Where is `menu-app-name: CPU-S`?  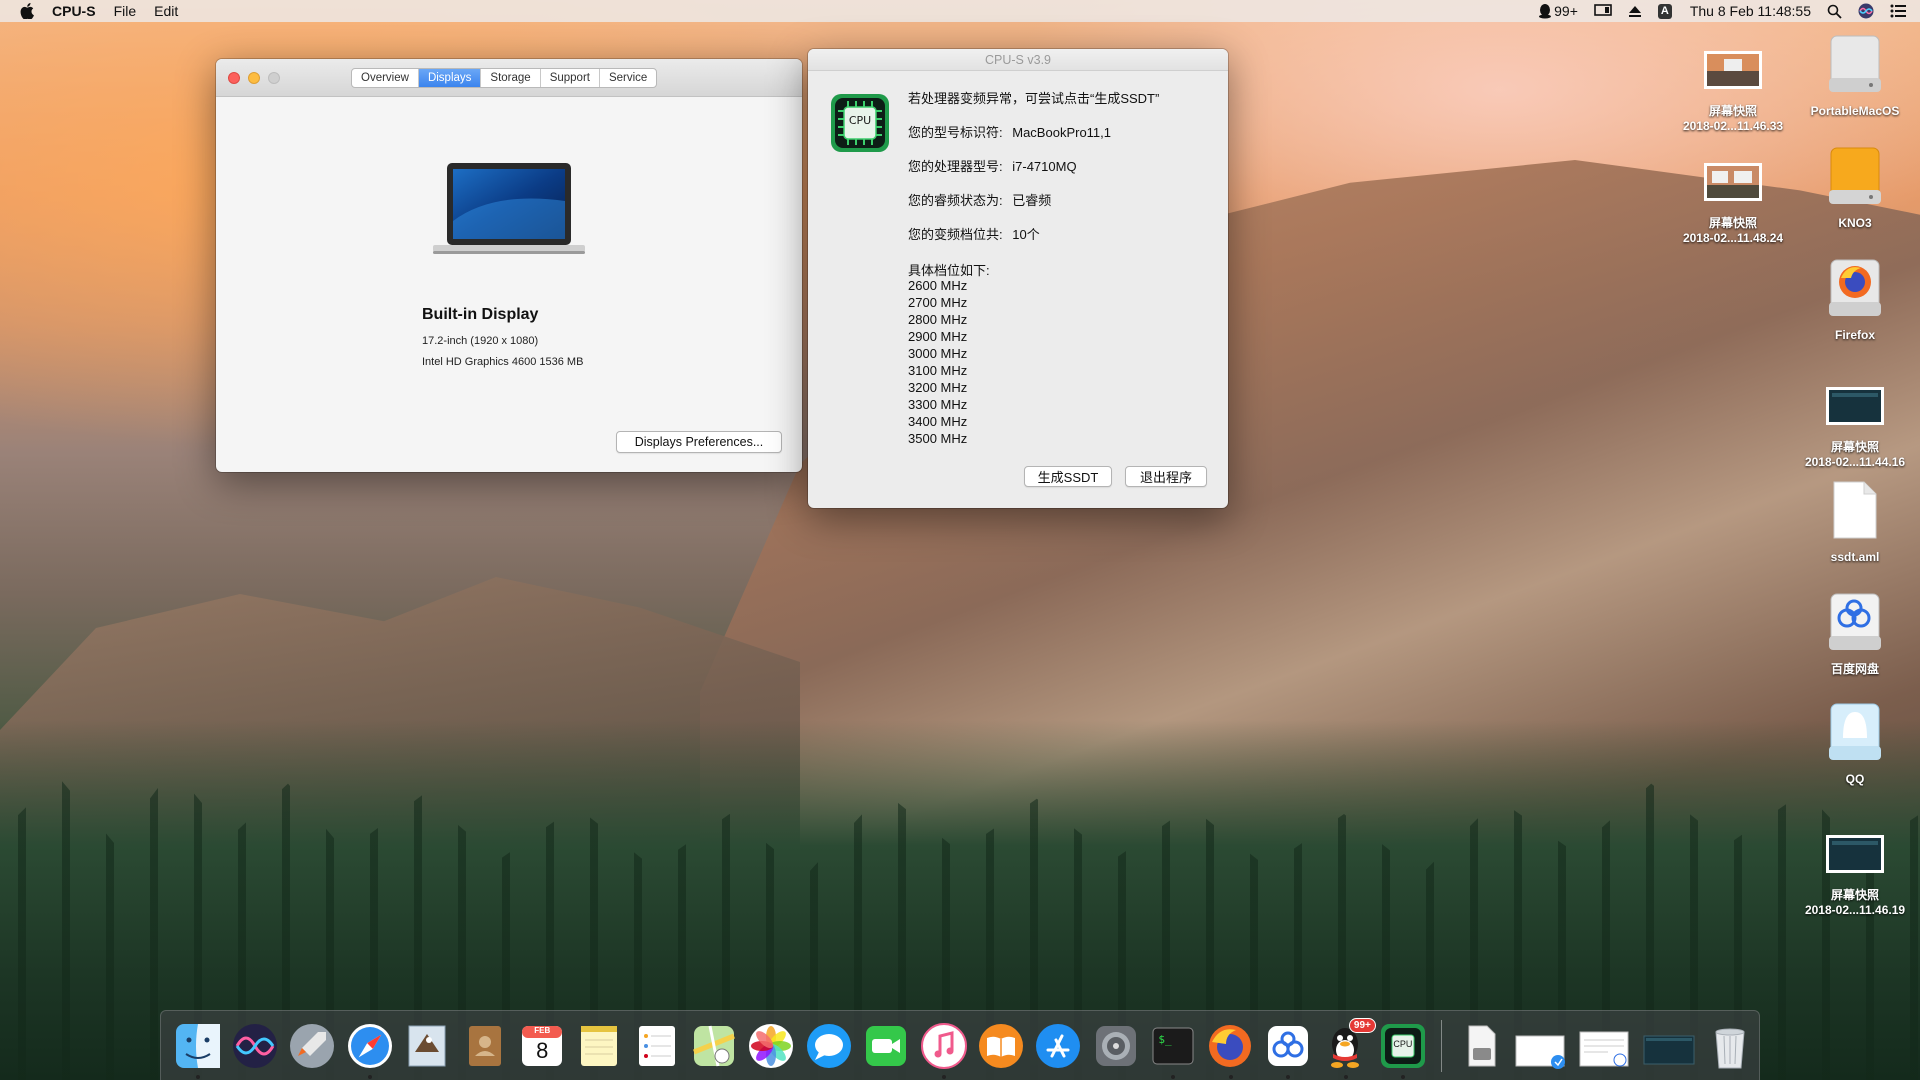 menu-app-name: CPU-S is located at coordinates (74, 11).